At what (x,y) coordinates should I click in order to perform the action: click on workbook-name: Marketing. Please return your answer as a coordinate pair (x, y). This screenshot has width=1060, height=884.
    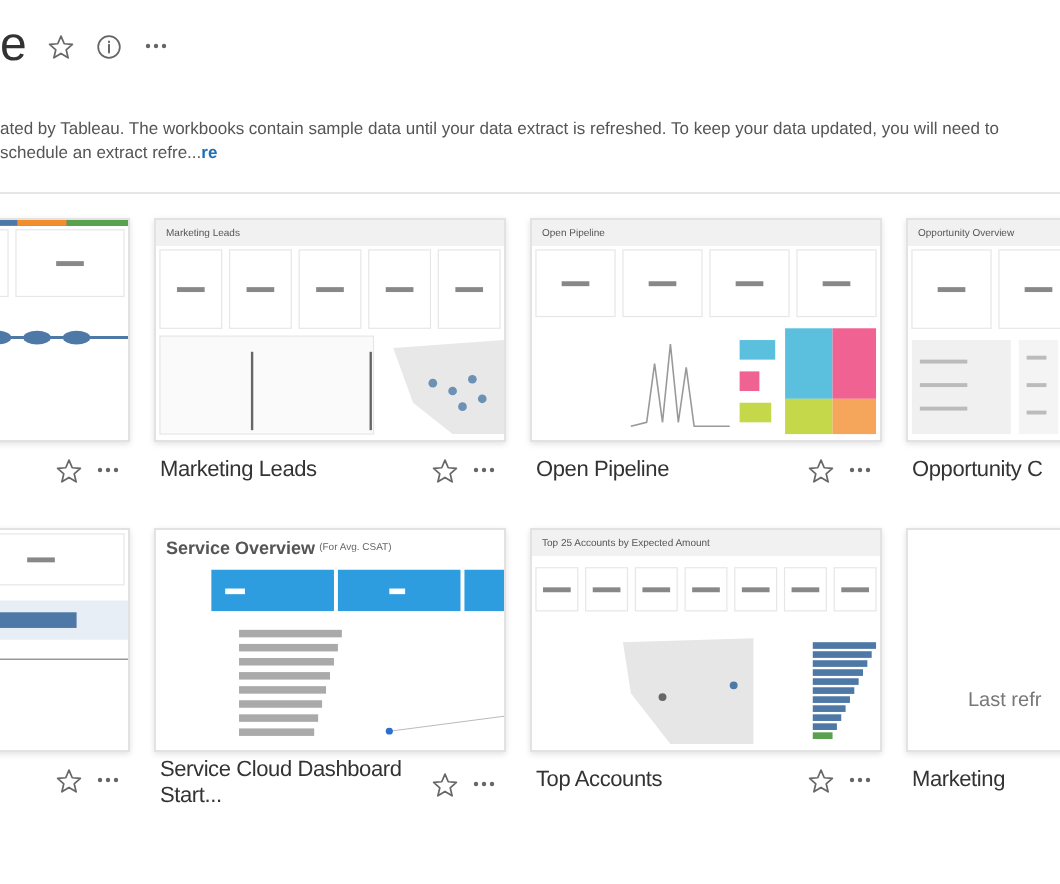
    Looking at the image, I should click on (986, 780).